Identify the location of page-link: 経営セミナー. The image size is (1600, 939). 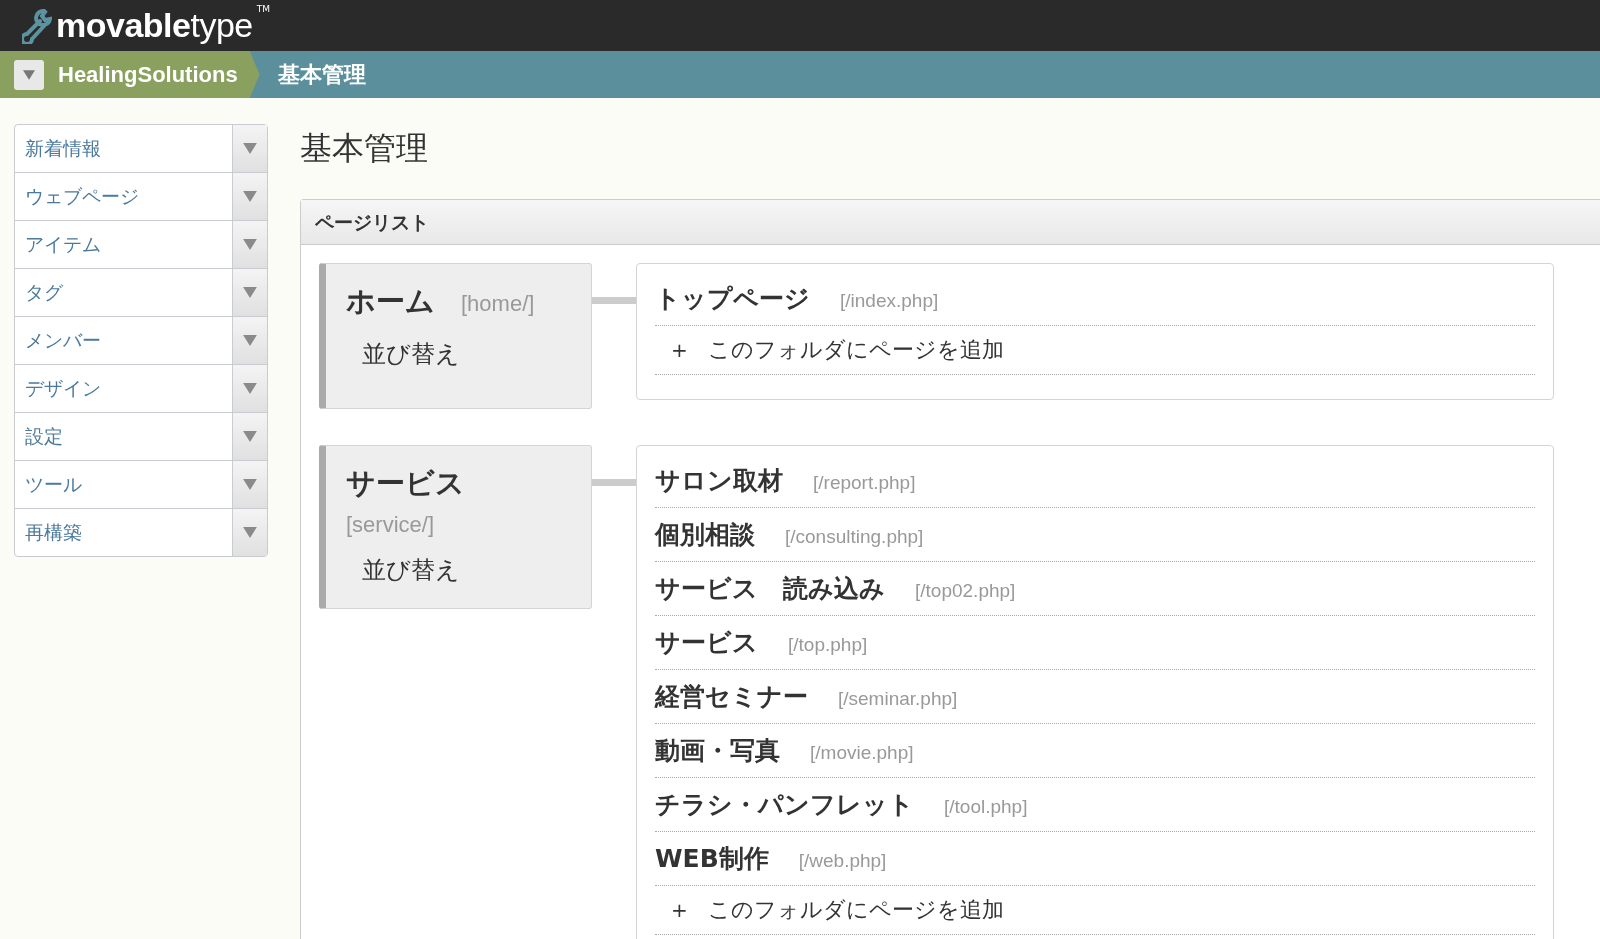
(731, 696).